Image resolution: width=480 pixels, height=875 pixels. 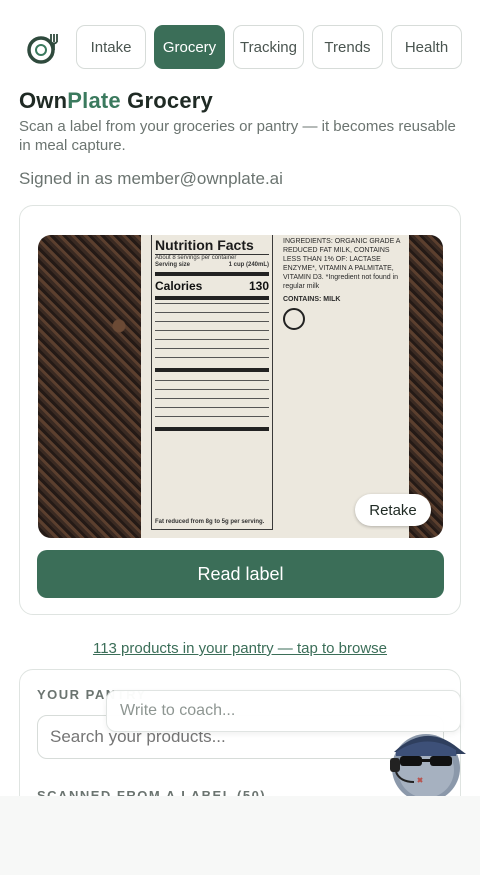 I want to click on nav-tabs: Intake Grocery Tracking Trends Health, so click(x=269, y=47).